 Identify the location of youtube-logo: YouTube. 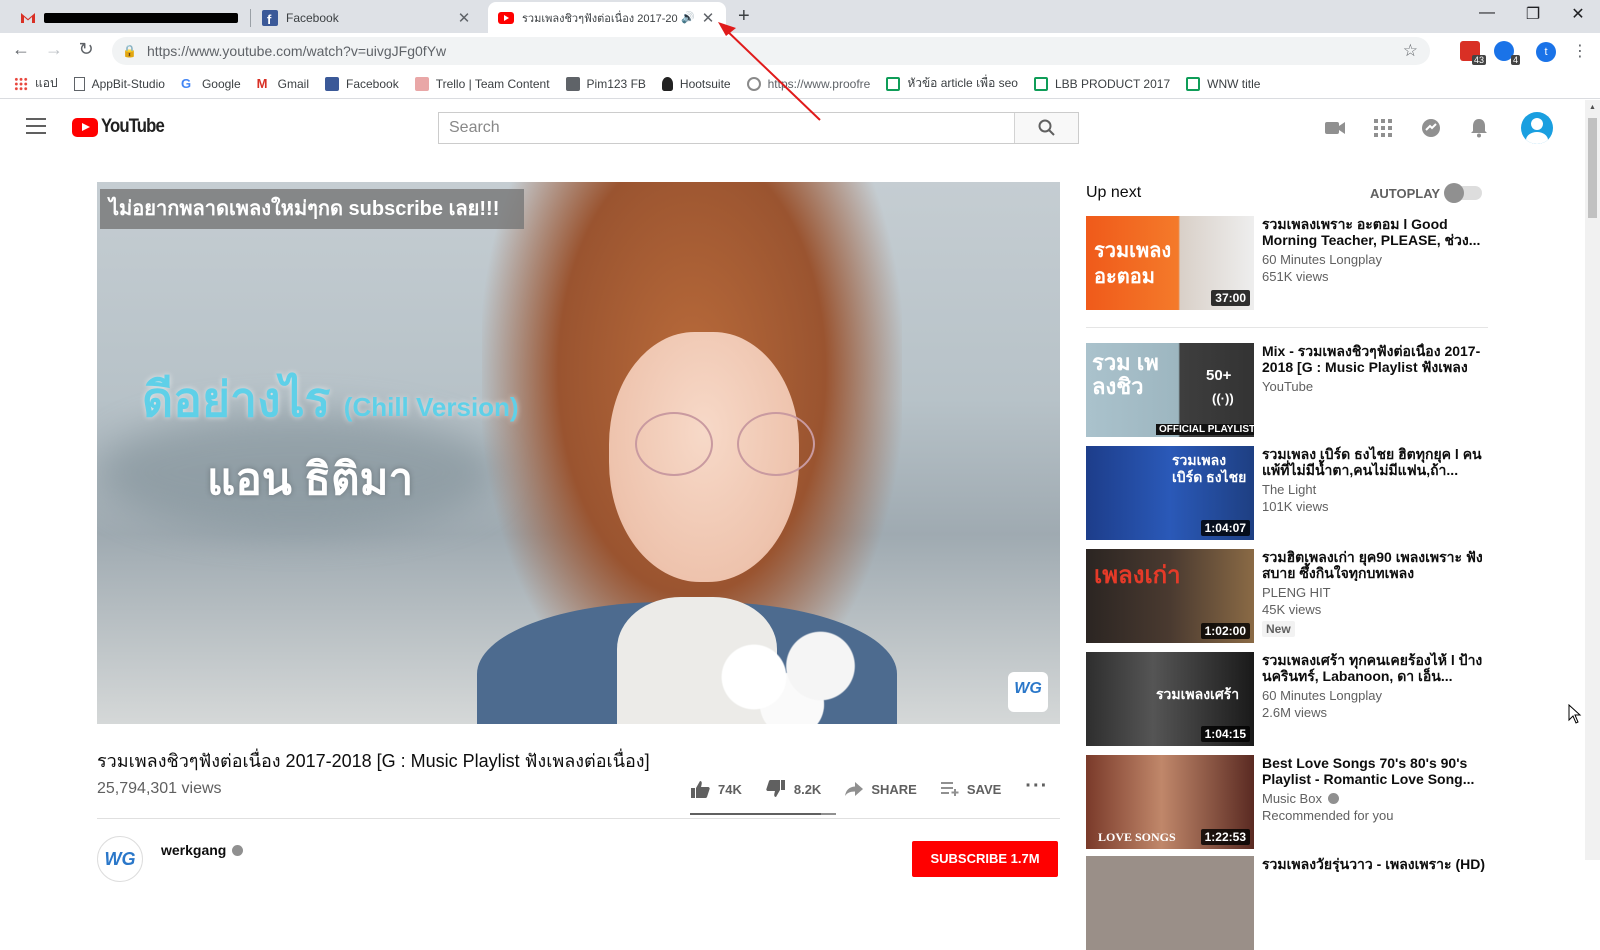
(122, 127).